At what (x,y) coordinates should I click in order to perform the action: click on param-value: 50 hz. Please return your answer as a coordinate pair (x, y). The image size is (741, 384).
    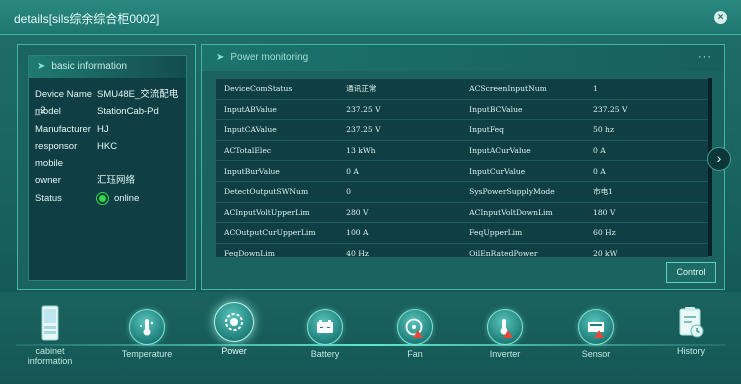
    Looking at the image, I should click on (646, 130).